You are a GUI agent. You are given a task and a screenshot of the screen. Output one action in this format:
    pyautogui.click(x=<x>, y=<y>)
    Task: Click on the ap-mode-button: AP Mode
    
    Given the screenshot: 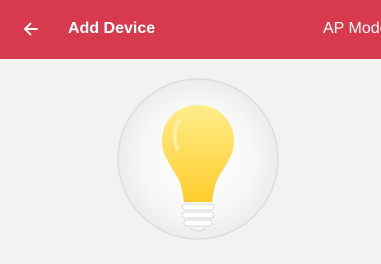 What is the action you would take?
    pyautogui.click(x=352, y=29)
    